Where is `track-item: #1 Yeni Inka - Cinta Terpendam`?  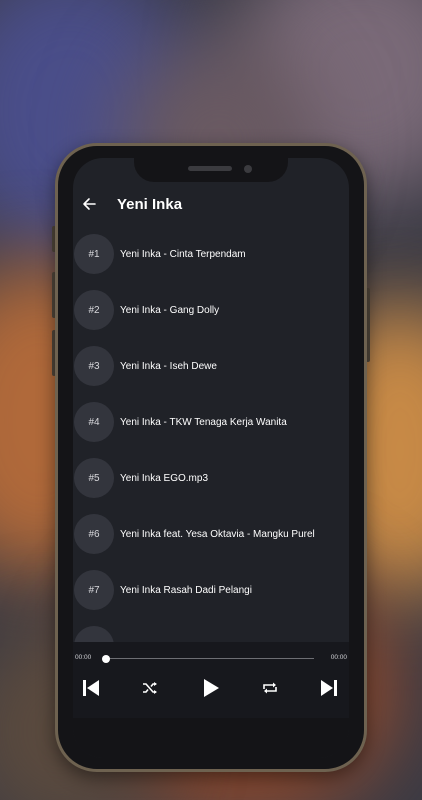 track-item: #1 Yeni Inka - Cinta Terpendam is located at coordinates (211, 254).